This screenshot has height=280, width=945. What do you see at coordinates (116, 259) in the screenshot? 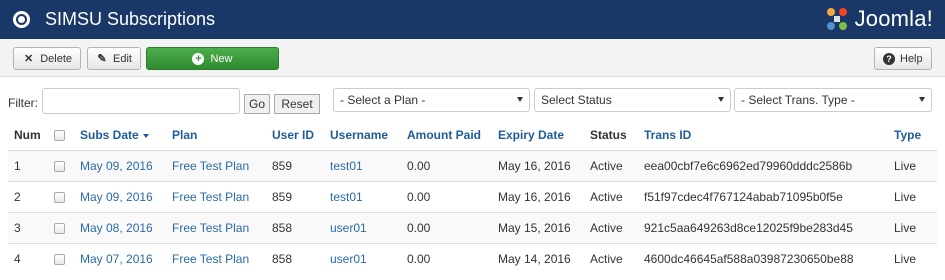
I see `subs-date-link: May 07, 2016` at bounding box center [116, 259].